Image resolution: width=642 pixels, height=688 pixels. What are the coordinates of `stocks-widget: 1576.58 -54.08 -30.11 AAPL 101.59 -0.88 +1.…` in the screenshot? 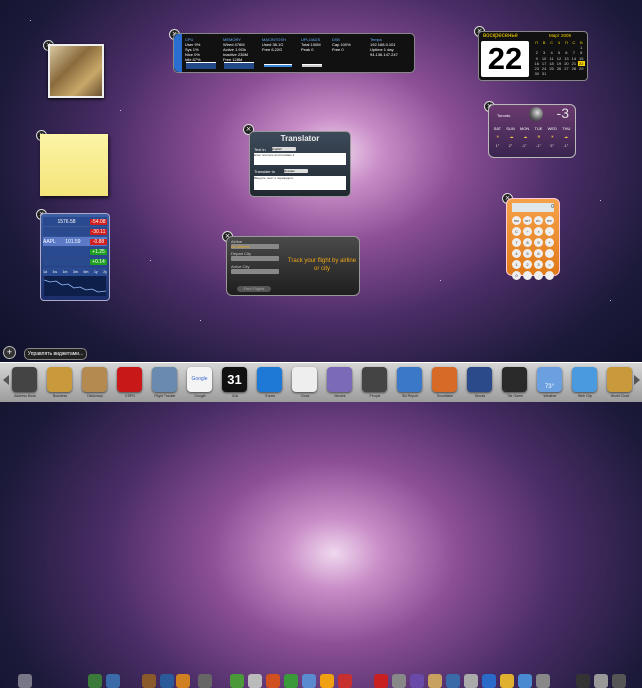 It's located at (75, 257).